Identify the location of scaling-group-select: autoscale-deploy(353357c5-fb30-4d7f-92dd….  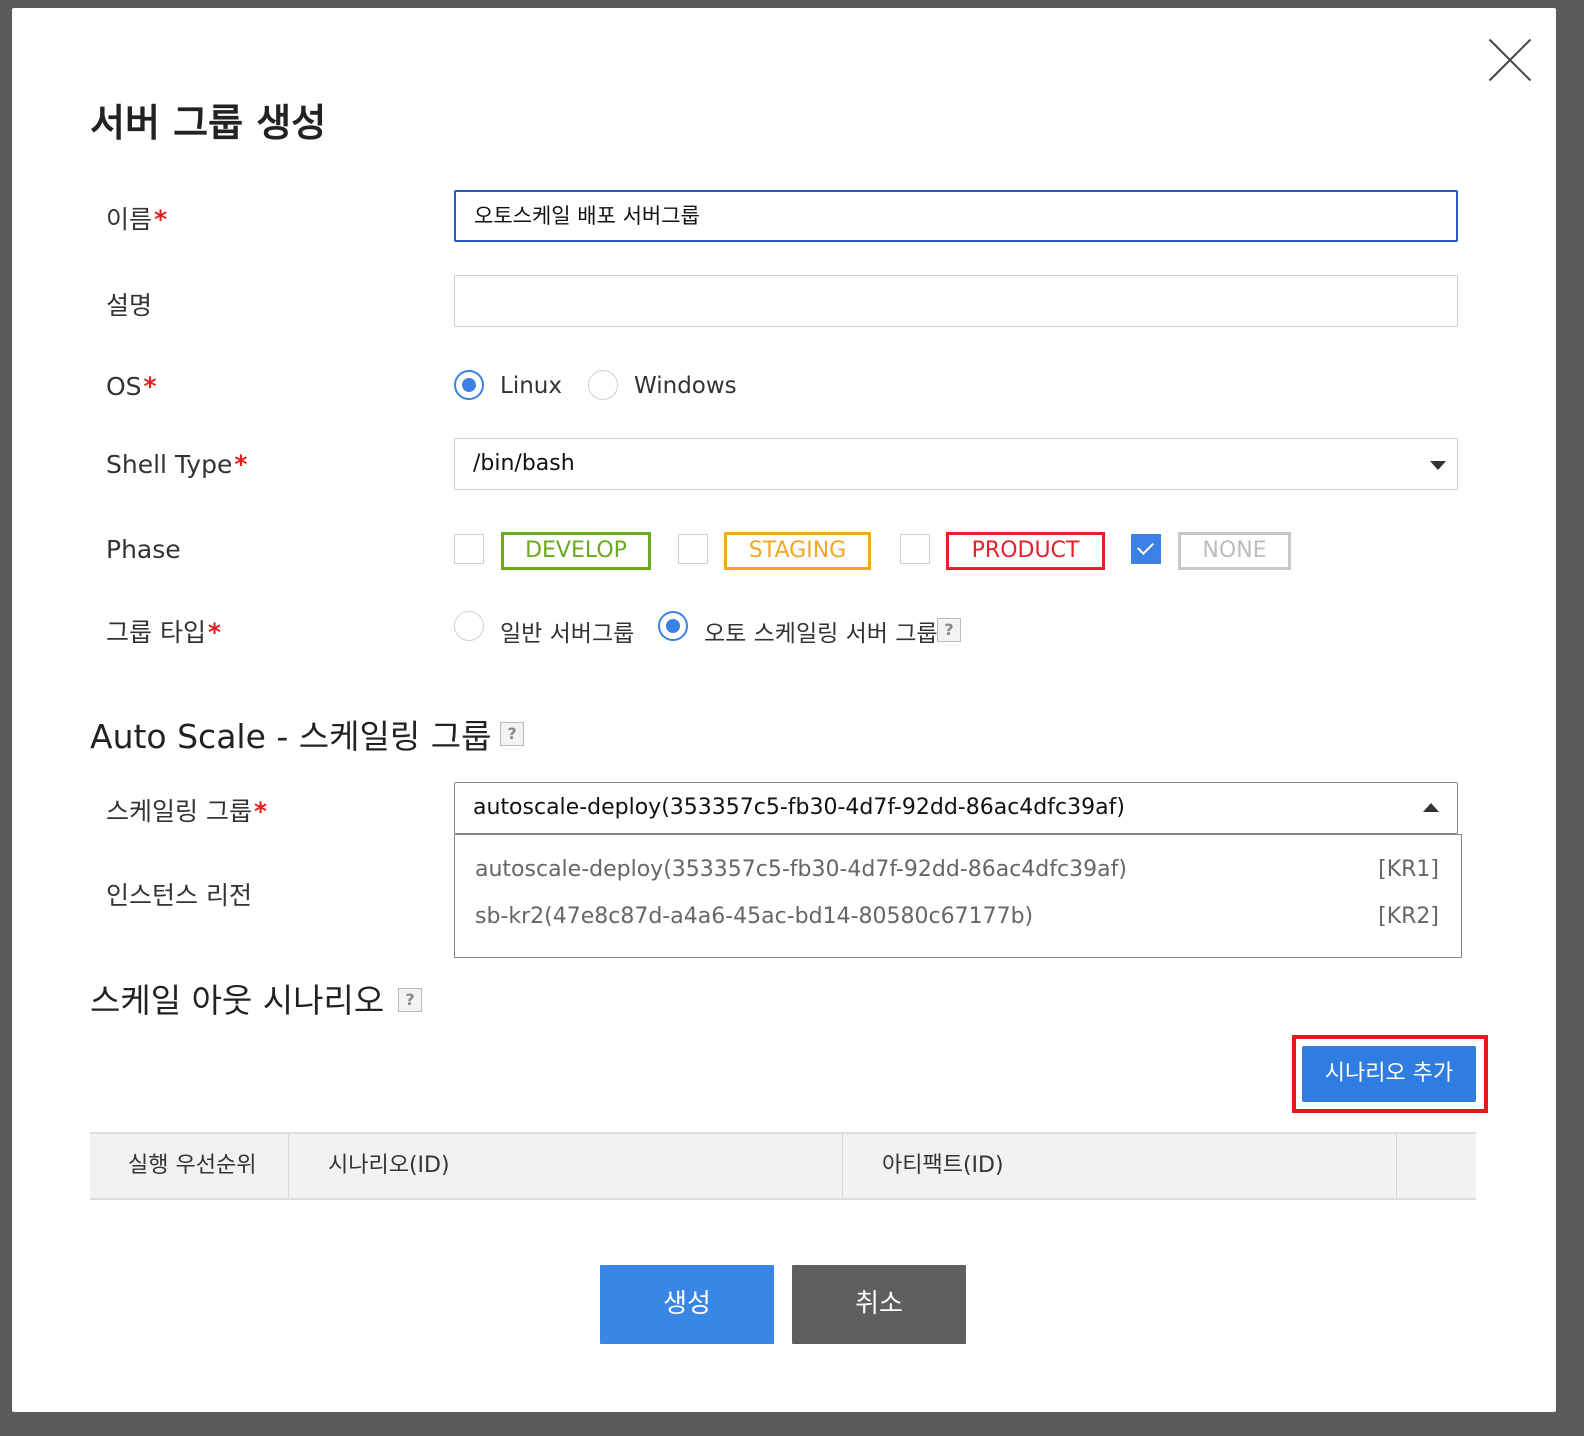
(956, 808).